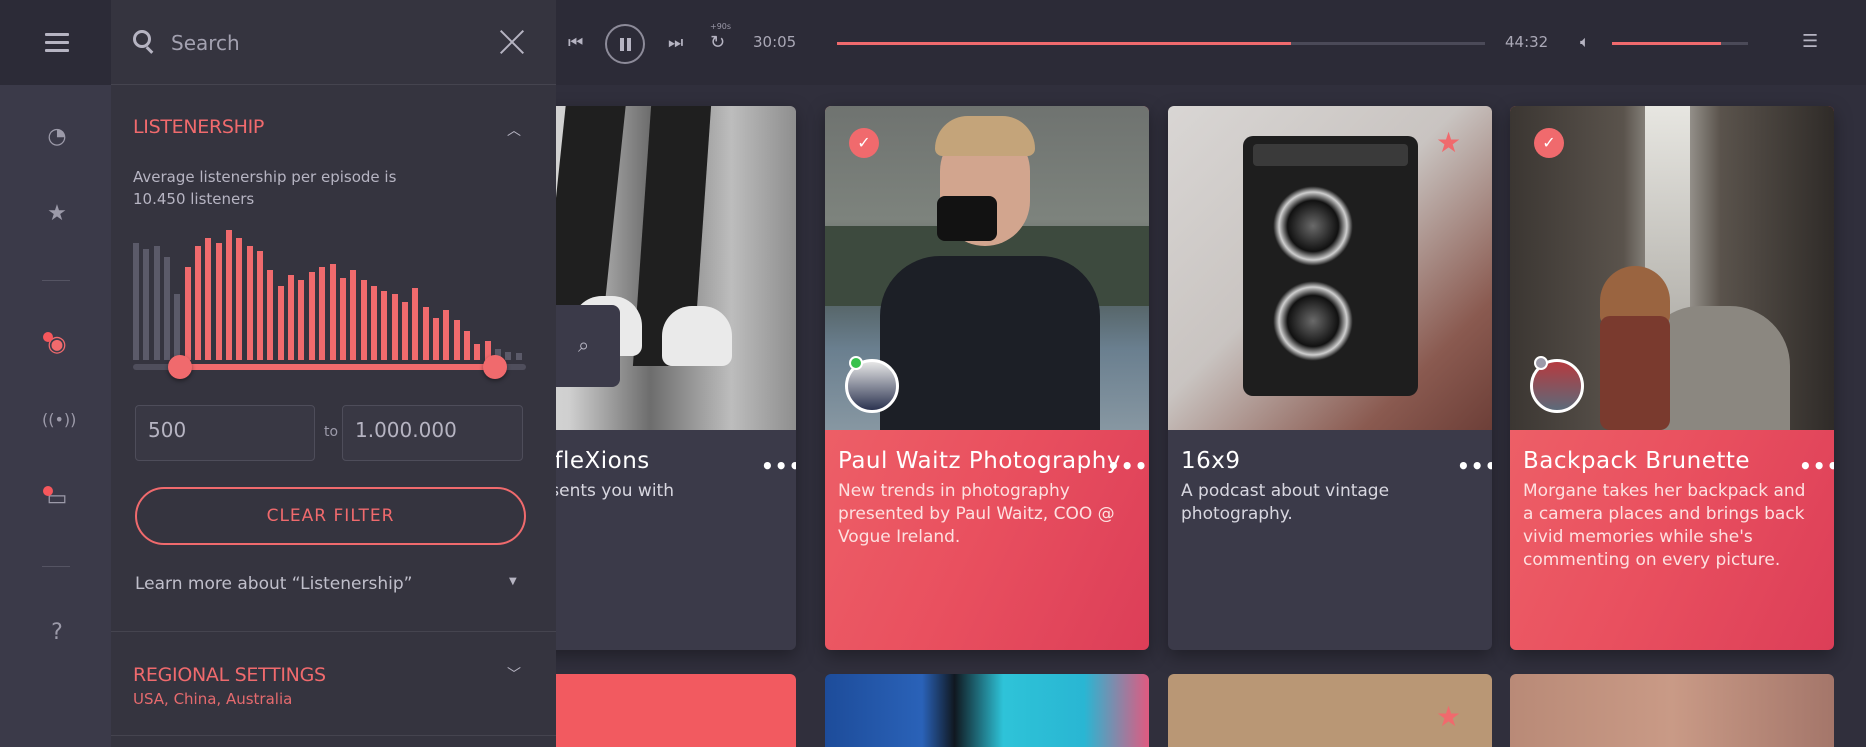 The image size is (1866, 747). I want to click on skip-forward-icon: ↻, so click(717, 43).